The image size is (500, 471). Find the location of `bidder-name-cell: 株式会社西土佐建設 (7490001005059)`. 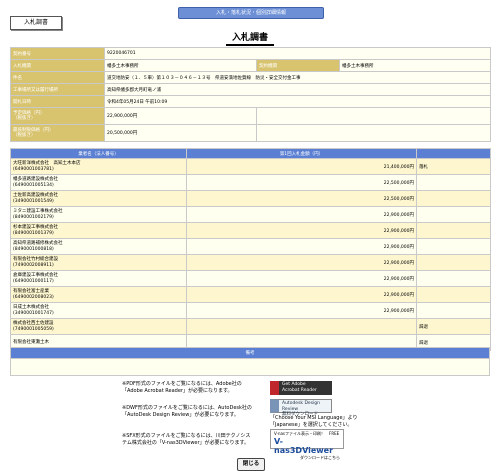

bidder-name-cell: 株式会社西土佐建設 (7490001005059) is located at coordinates (98, 326).